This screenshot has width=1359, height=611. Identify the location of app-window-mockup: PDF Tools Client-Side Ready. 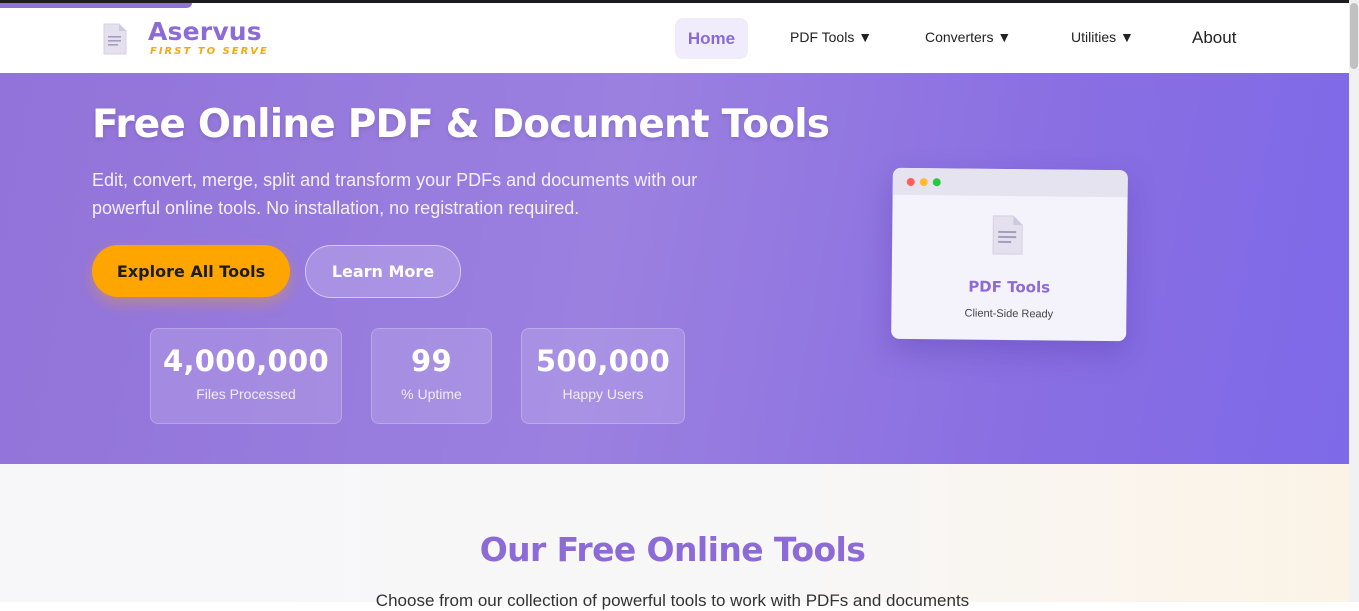
(1009, 254).